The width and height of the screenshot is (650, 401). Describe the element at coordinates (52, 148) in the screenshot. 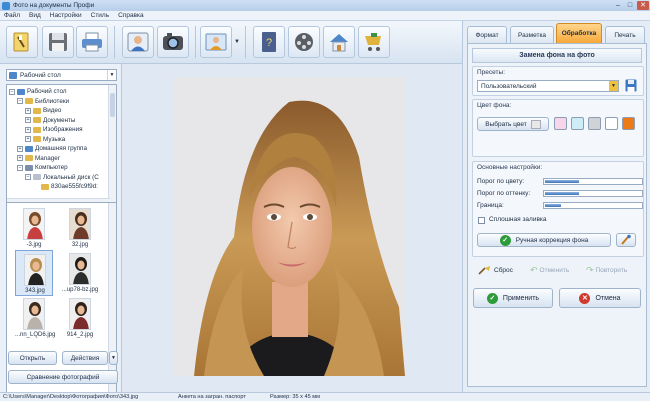

I see `tree-item: + Домашняя группа` at that location.